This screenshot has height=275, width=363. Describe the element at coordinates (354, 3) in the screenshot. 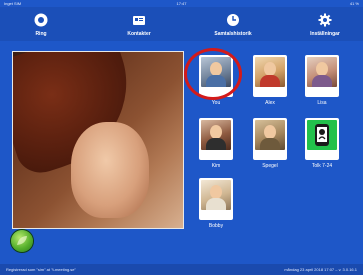

I see `battery-label: 41 %` at that location.